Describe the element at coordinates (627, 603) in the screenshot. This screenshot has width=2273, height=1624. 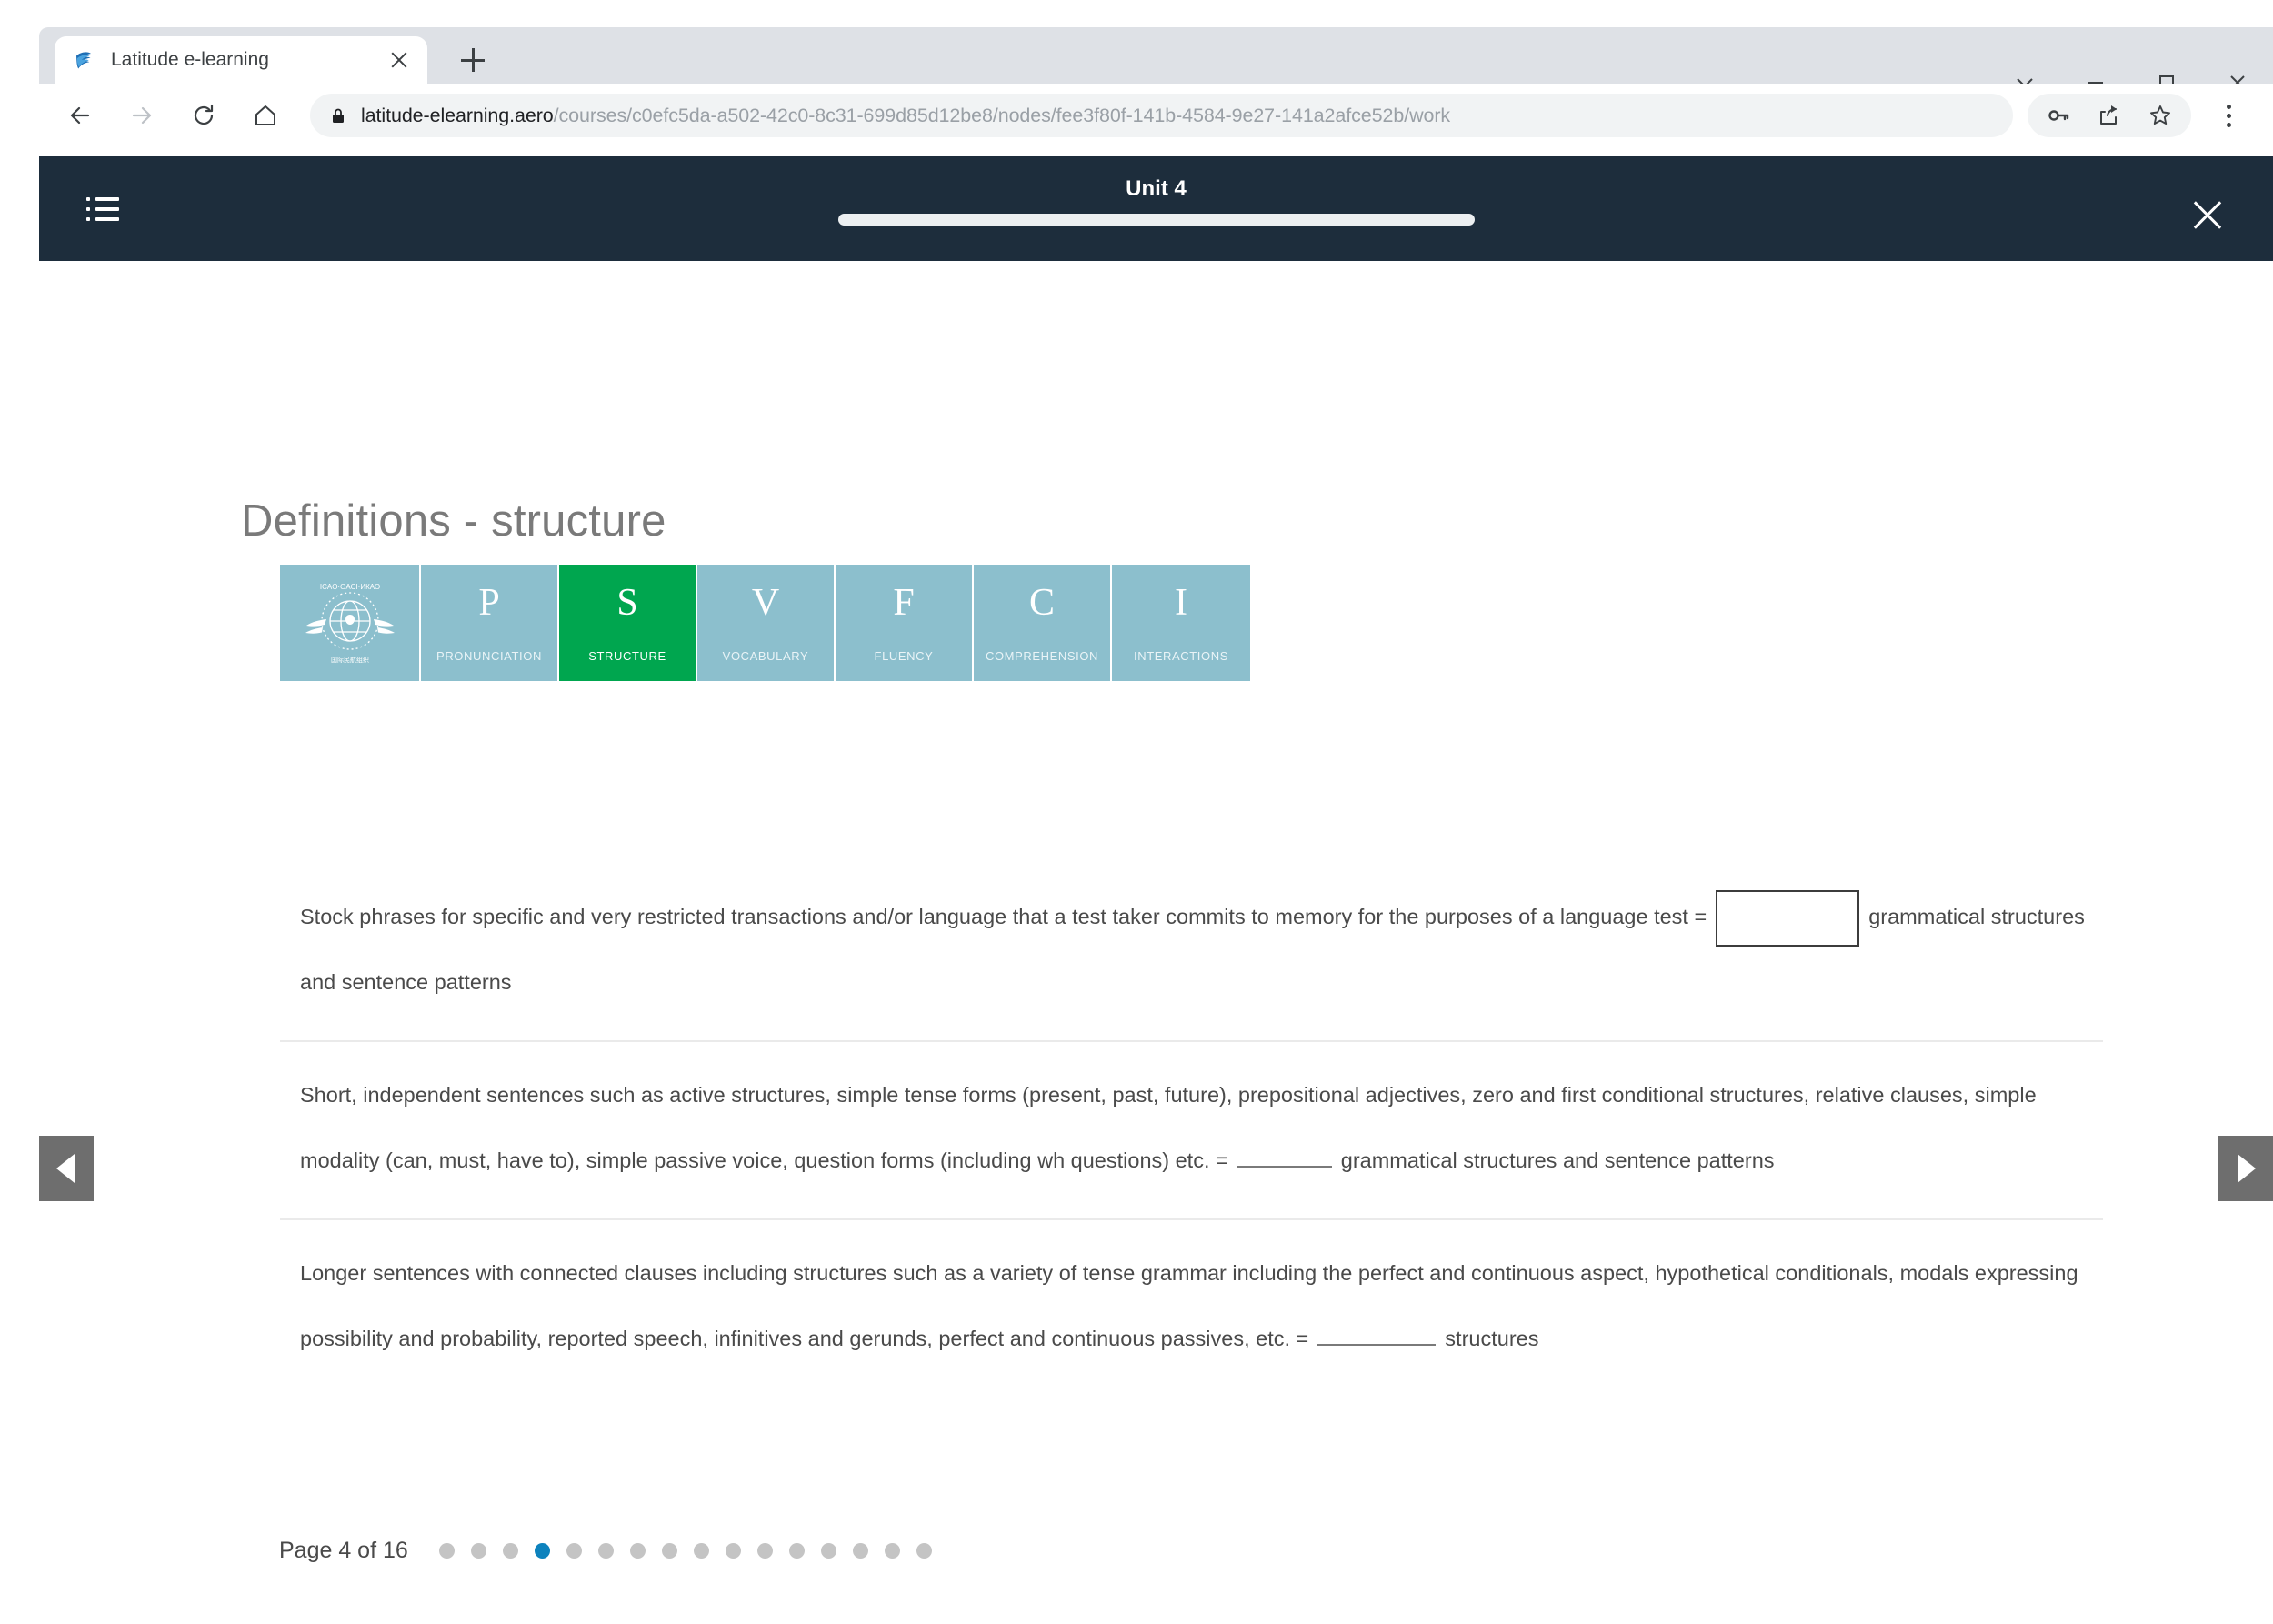
I see `skill-letter: S` at that location.